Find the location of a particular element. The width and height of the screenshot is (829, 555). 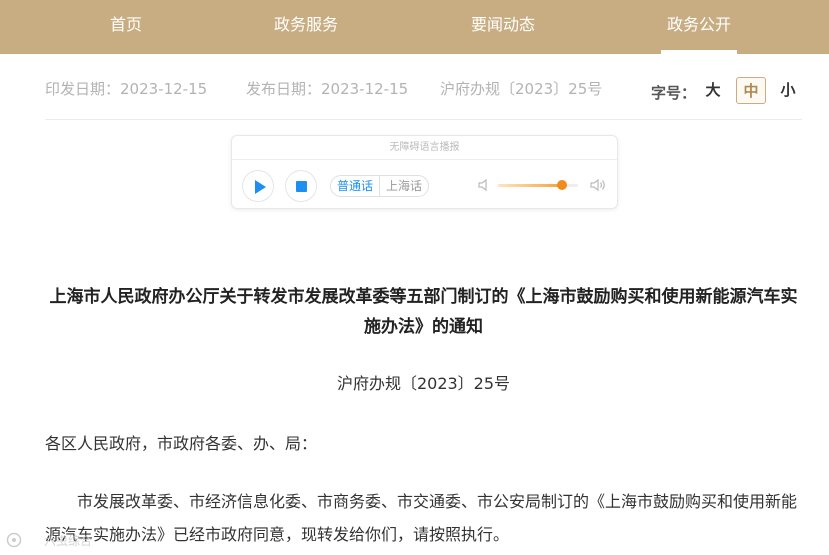

audio-player: 无障碍语言播报 普通话 上海话 is located at coordinates (424, 172).